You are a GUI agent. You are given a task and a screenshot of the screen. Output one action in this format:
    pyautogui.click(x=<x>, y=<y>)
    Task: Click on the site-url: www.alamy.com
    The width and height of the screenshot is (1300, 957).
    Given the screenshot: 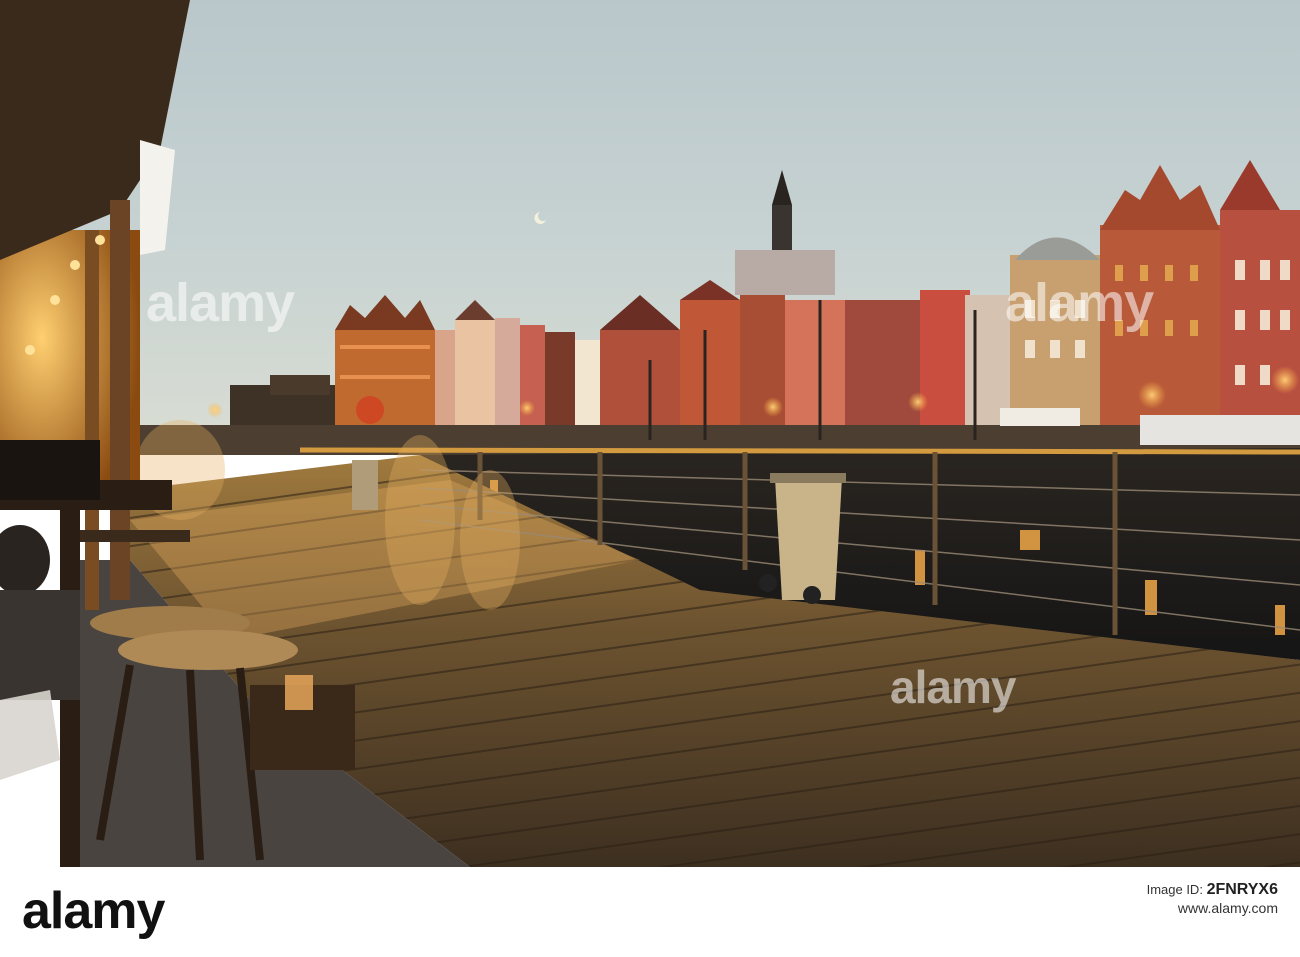 What is the action you would take?
    pyautogui.click(x=1227, y=908)
    